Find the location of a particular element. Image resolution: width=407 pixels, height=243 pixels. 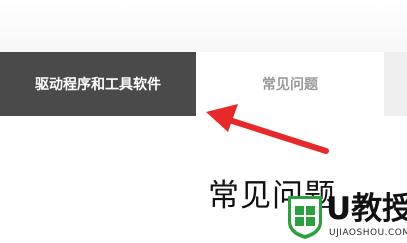

watermark-logo: U教授 UJIAOSHOU.COM is located at coordinates (346, 216).